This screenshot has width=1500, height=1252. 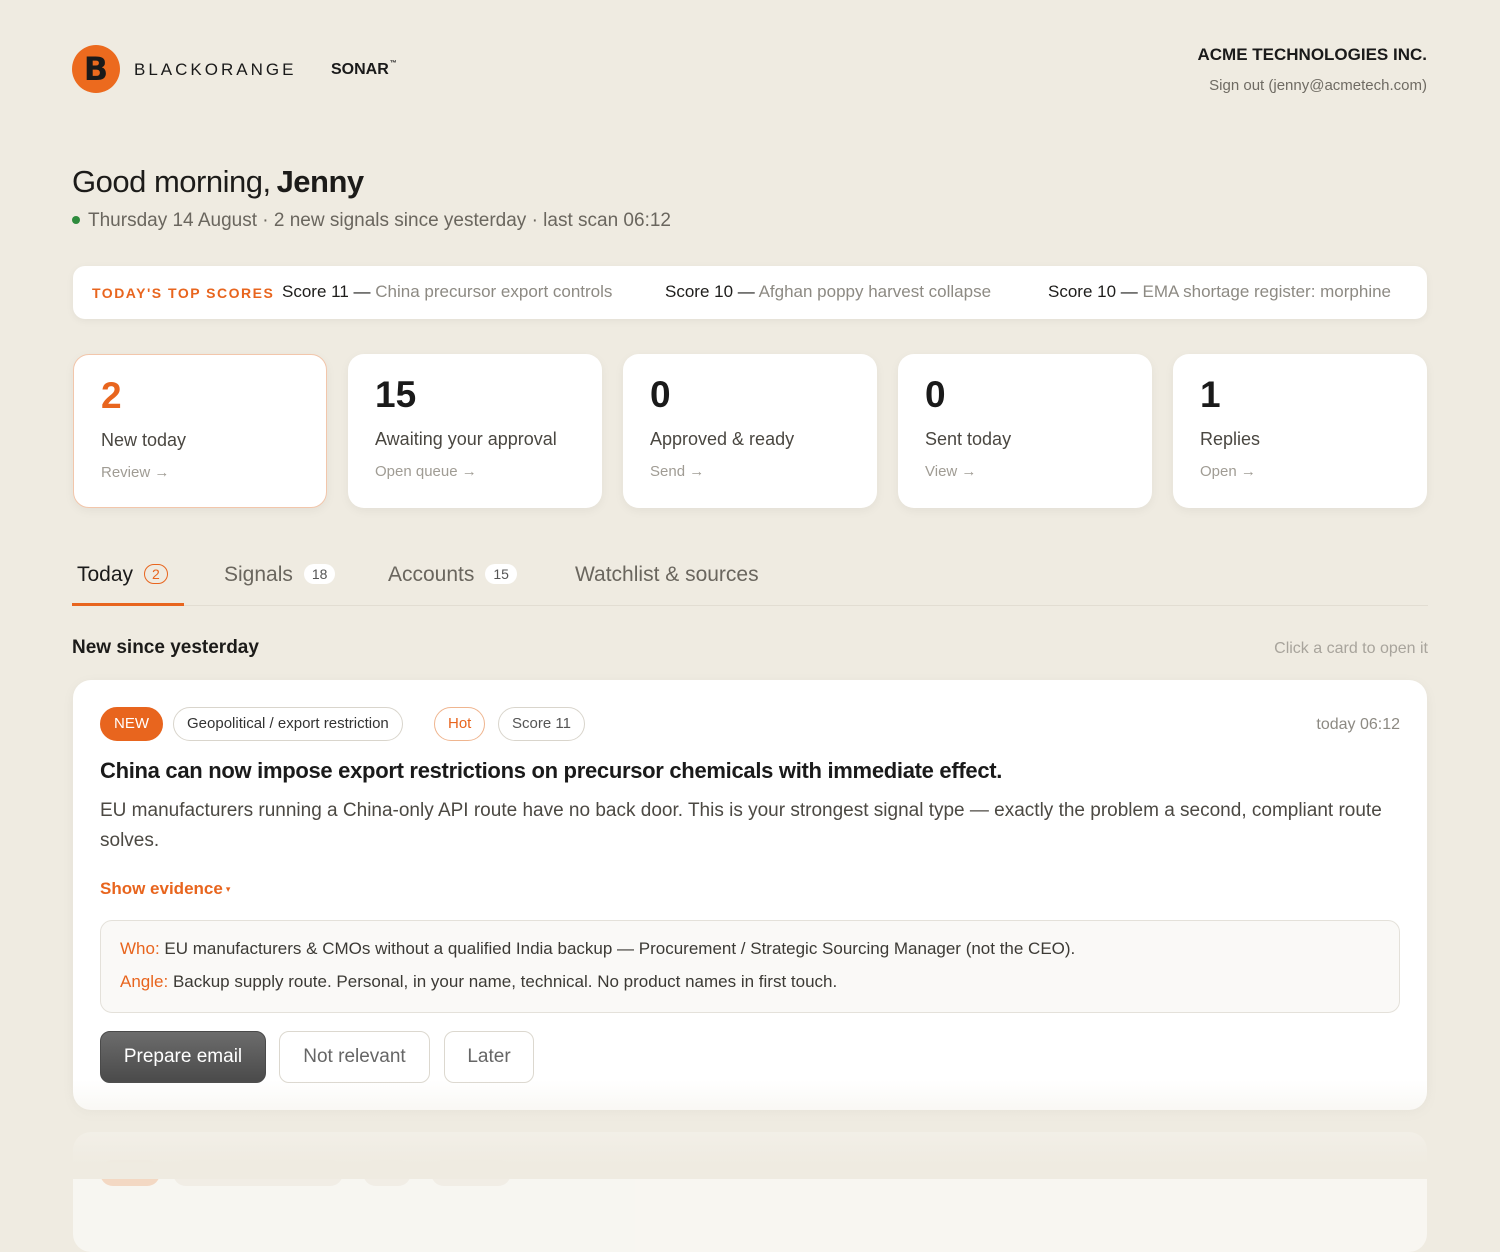 What do you see at coordinates (950, 471) in the screenshot?
I see `stat-action-link: View →` at bounding box center [950, 471].